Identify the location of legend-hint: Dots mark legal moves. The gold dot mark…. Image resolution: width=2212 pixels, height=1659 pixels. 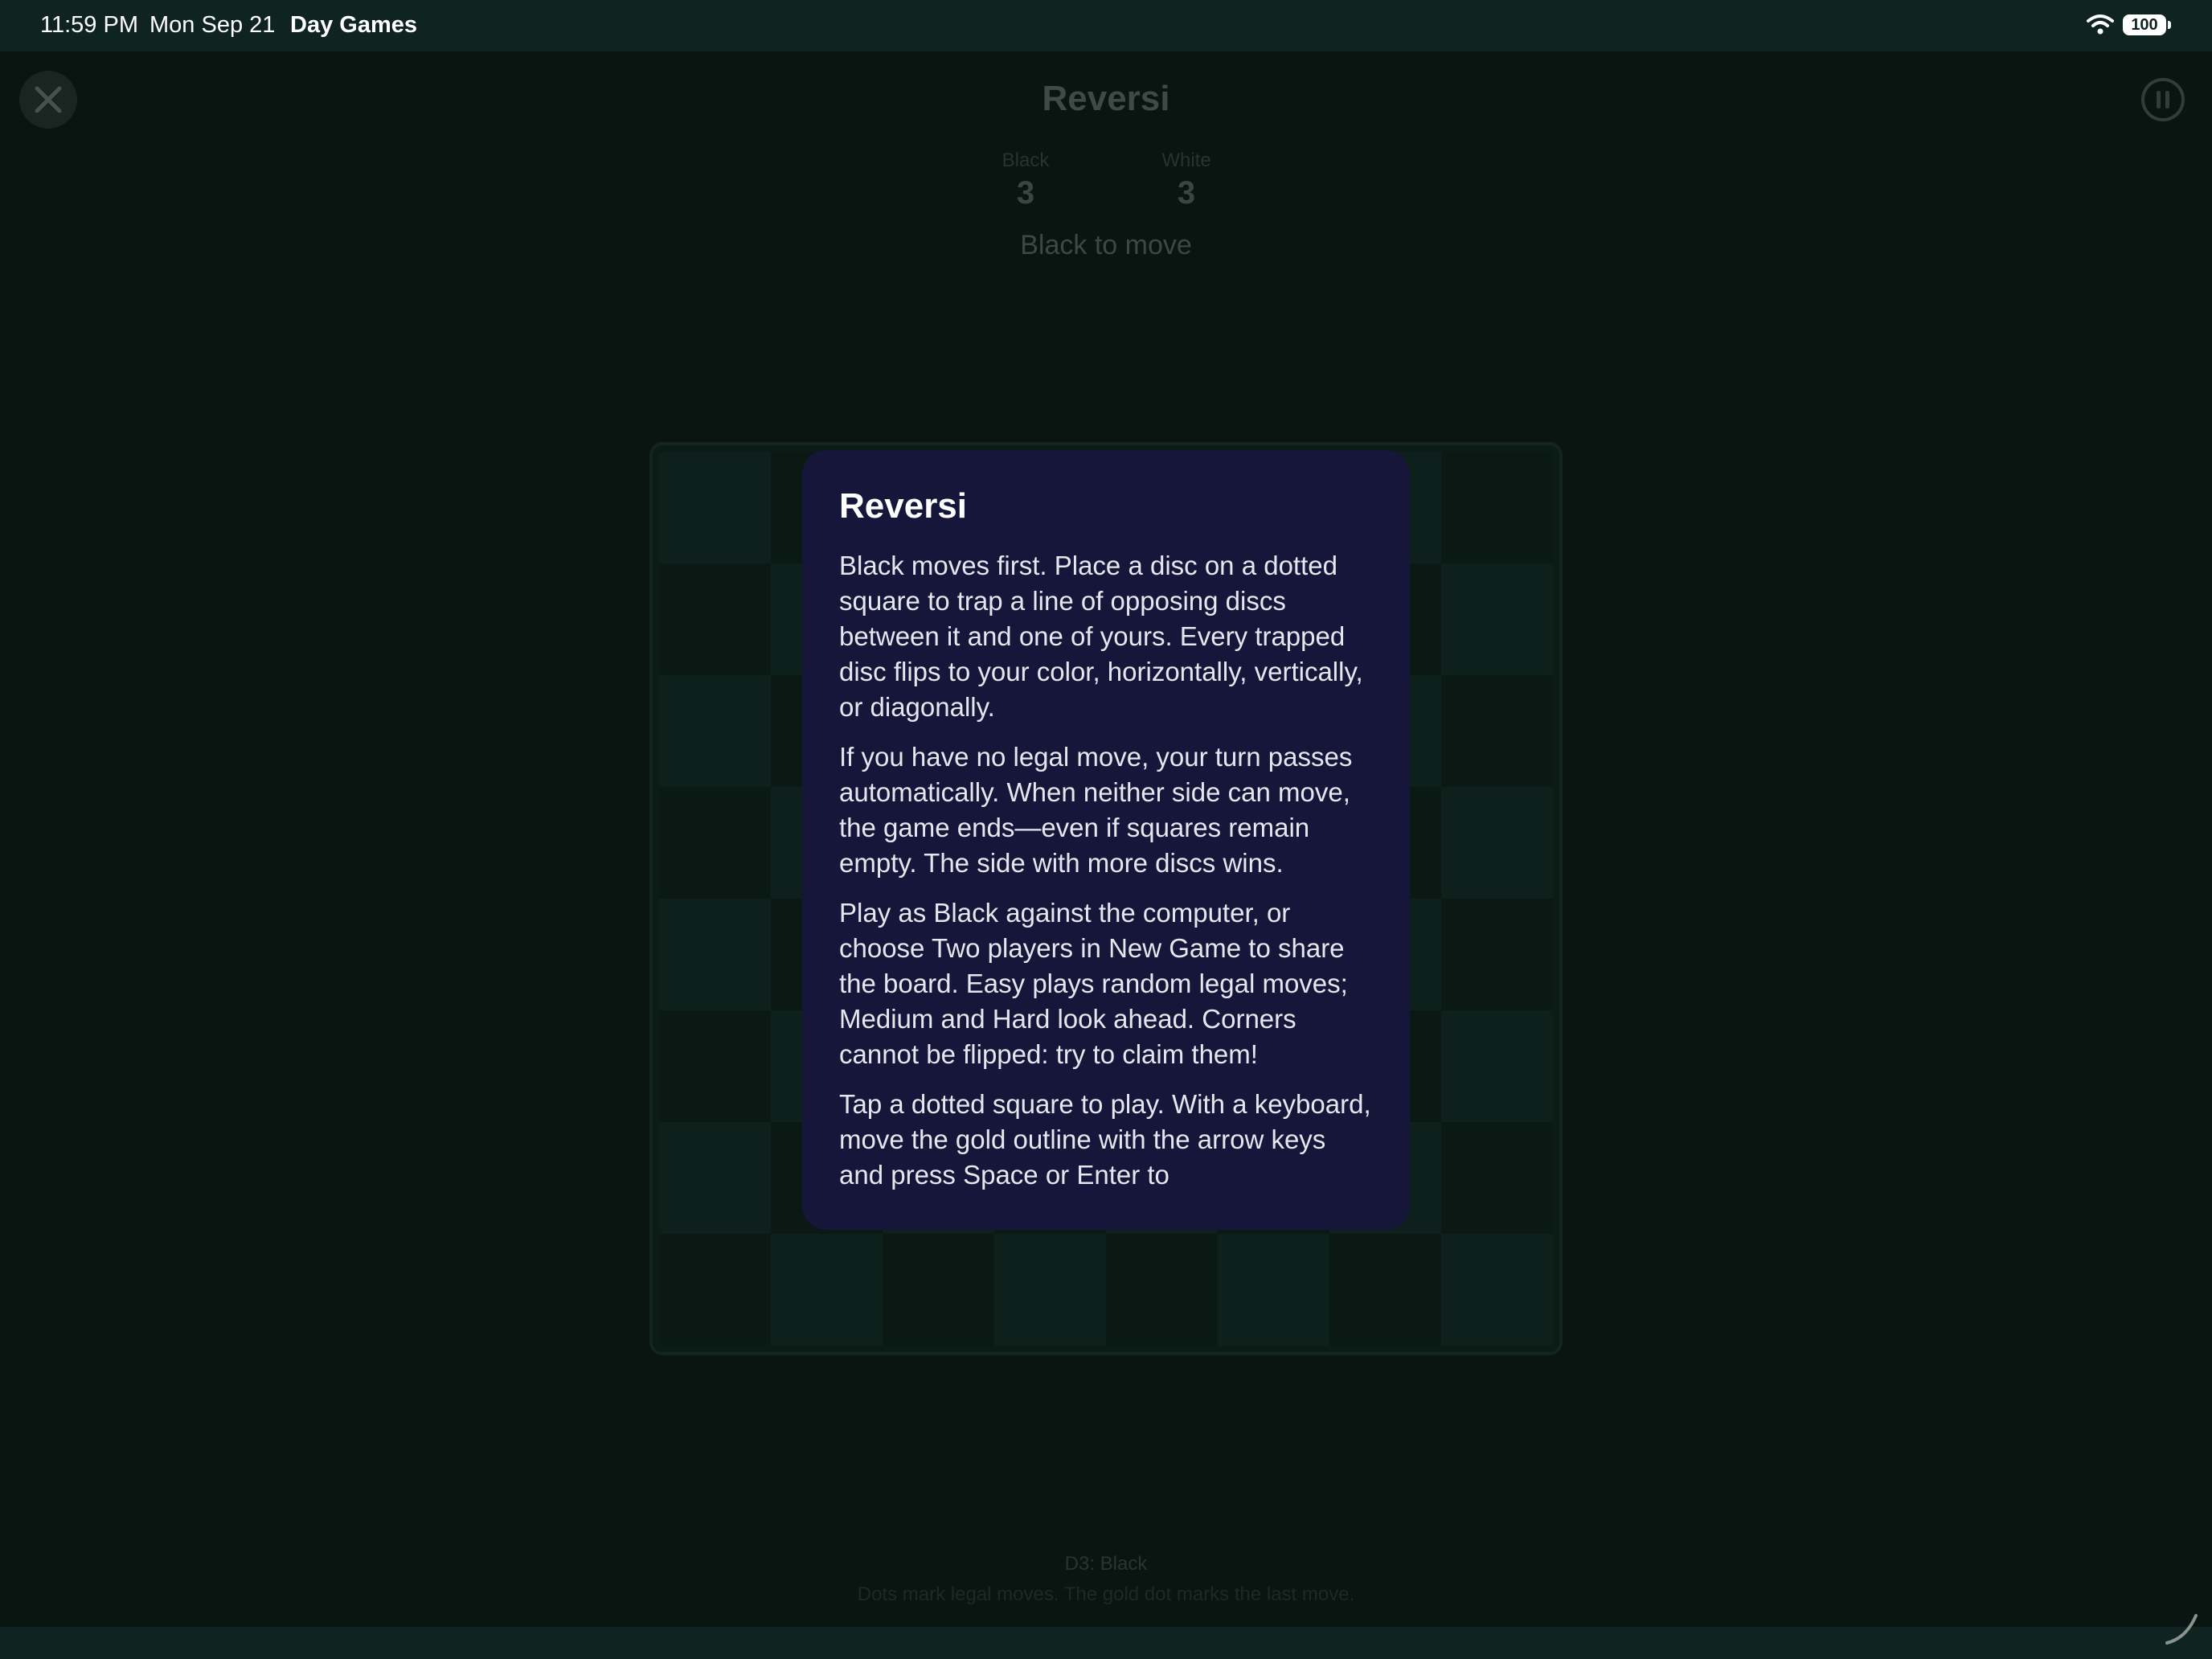
(1106, 1594).